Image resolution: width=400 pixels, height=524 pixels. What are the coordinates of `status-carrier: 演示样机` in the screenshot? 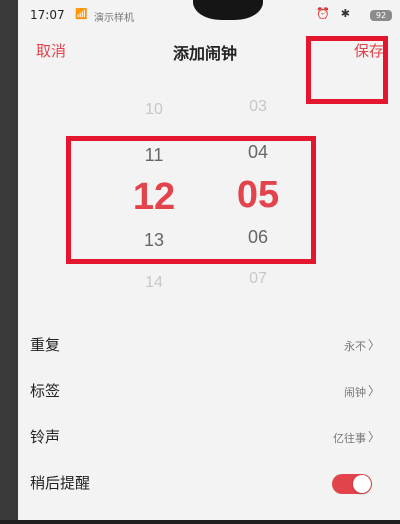 It's located at (114, 18).